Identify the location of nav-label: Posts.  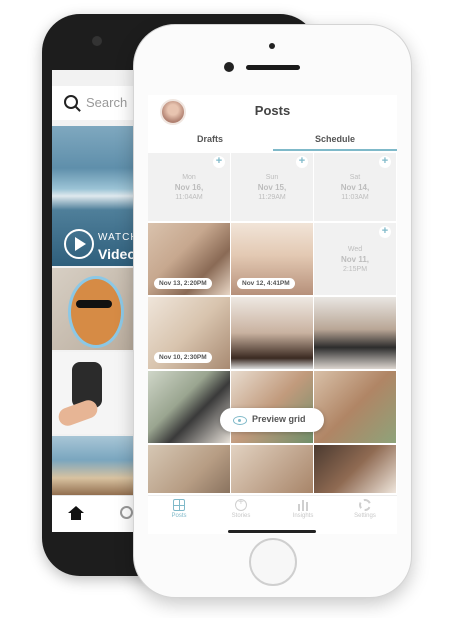
(179, 516).